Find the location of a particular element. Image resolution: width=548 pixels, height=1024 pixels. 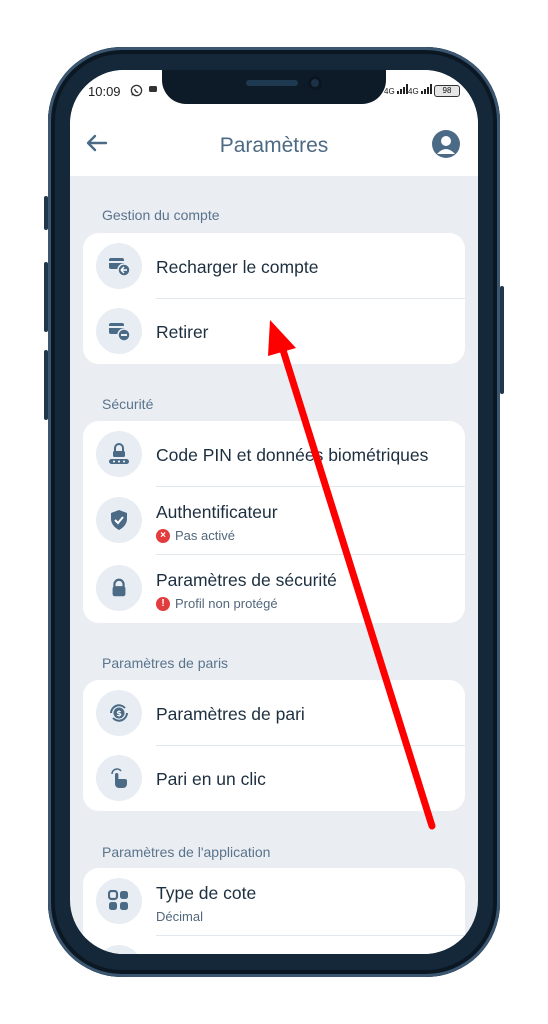

row-odds-type: Type de cote Décimal is located at coordinates (274, 901).